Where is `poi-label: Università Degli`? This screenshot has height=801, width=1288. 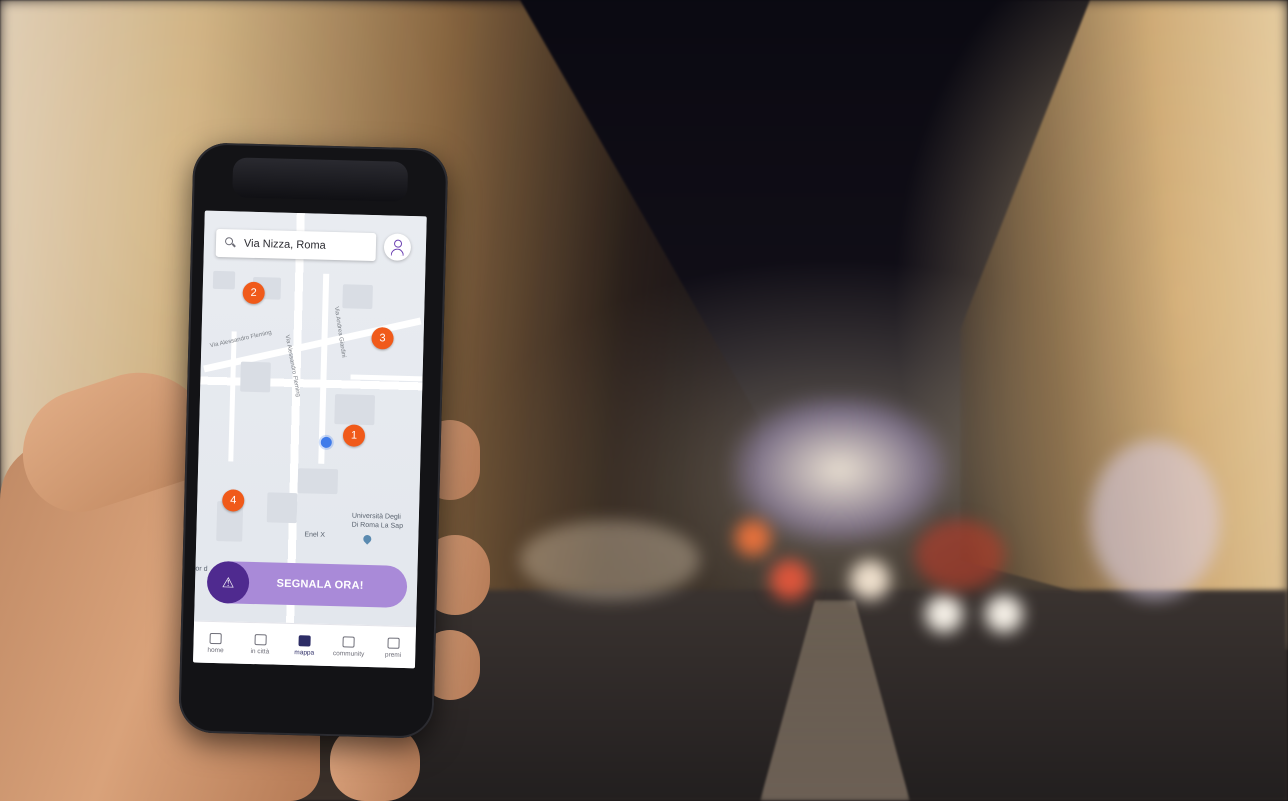 poi-label: Università Degli is located at coordinates (376, 516).